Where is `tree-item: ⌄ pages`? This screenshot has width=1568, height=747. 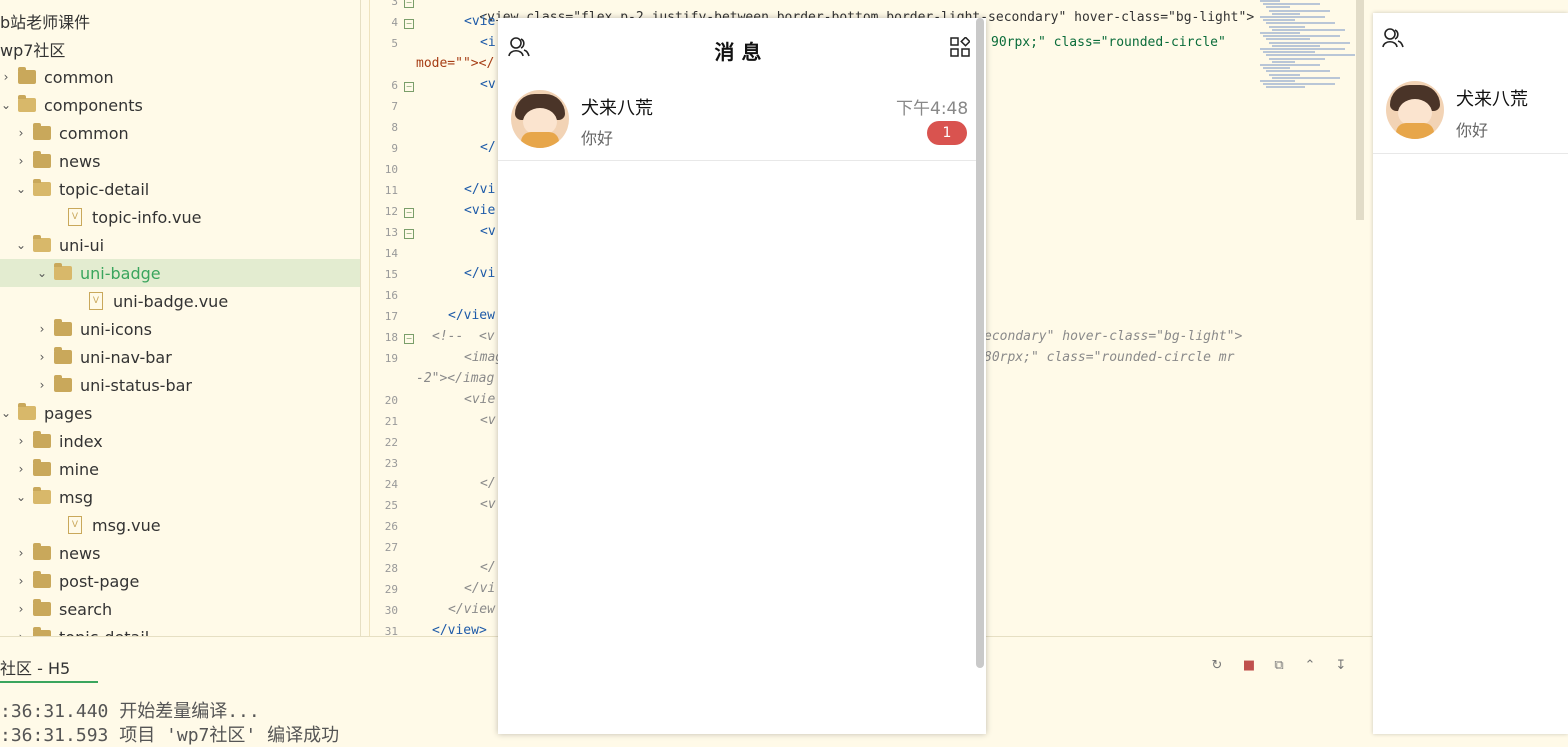 tree-item: ⌄ pages is located at coordinates (180, 413).